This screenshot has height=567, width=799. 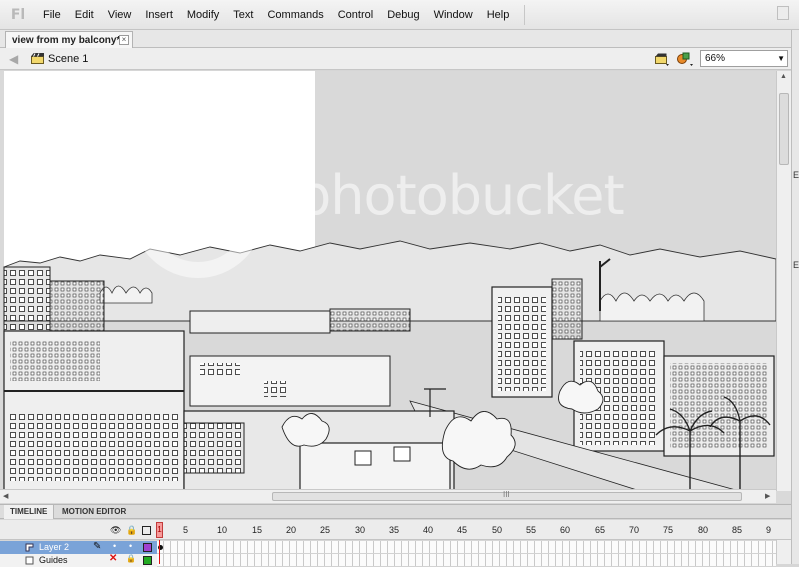 What do you see at coordinates (783, 281) in the screenshot?
I see `stage-vertical-scrollbar: ▲` at bounding box center [783, 281].